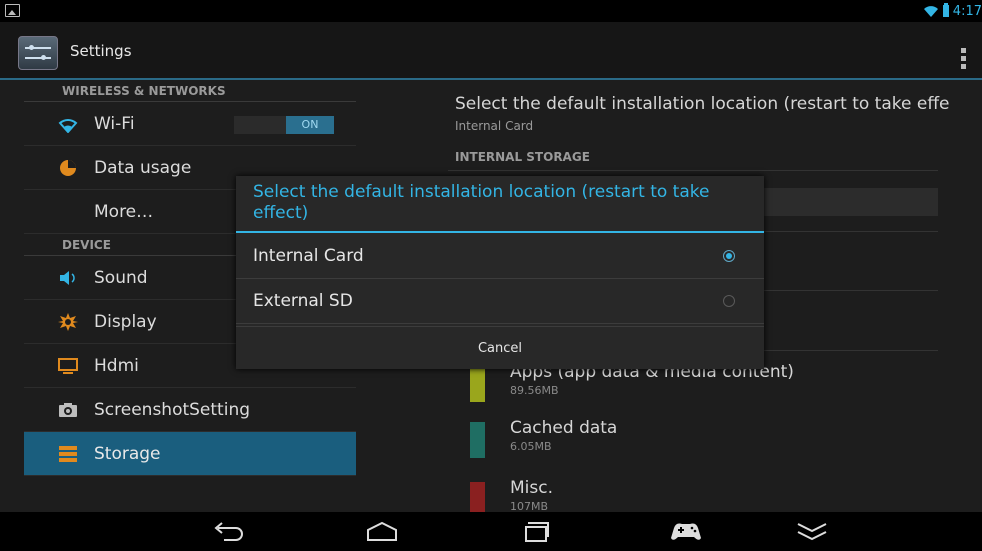 Image resolution: width=982 pixels, height=551 pixels. What do you see at coordinates (500, 347) in the screenshot?
I see `cancel-button: Cancel` at bounding box center [500, 347].